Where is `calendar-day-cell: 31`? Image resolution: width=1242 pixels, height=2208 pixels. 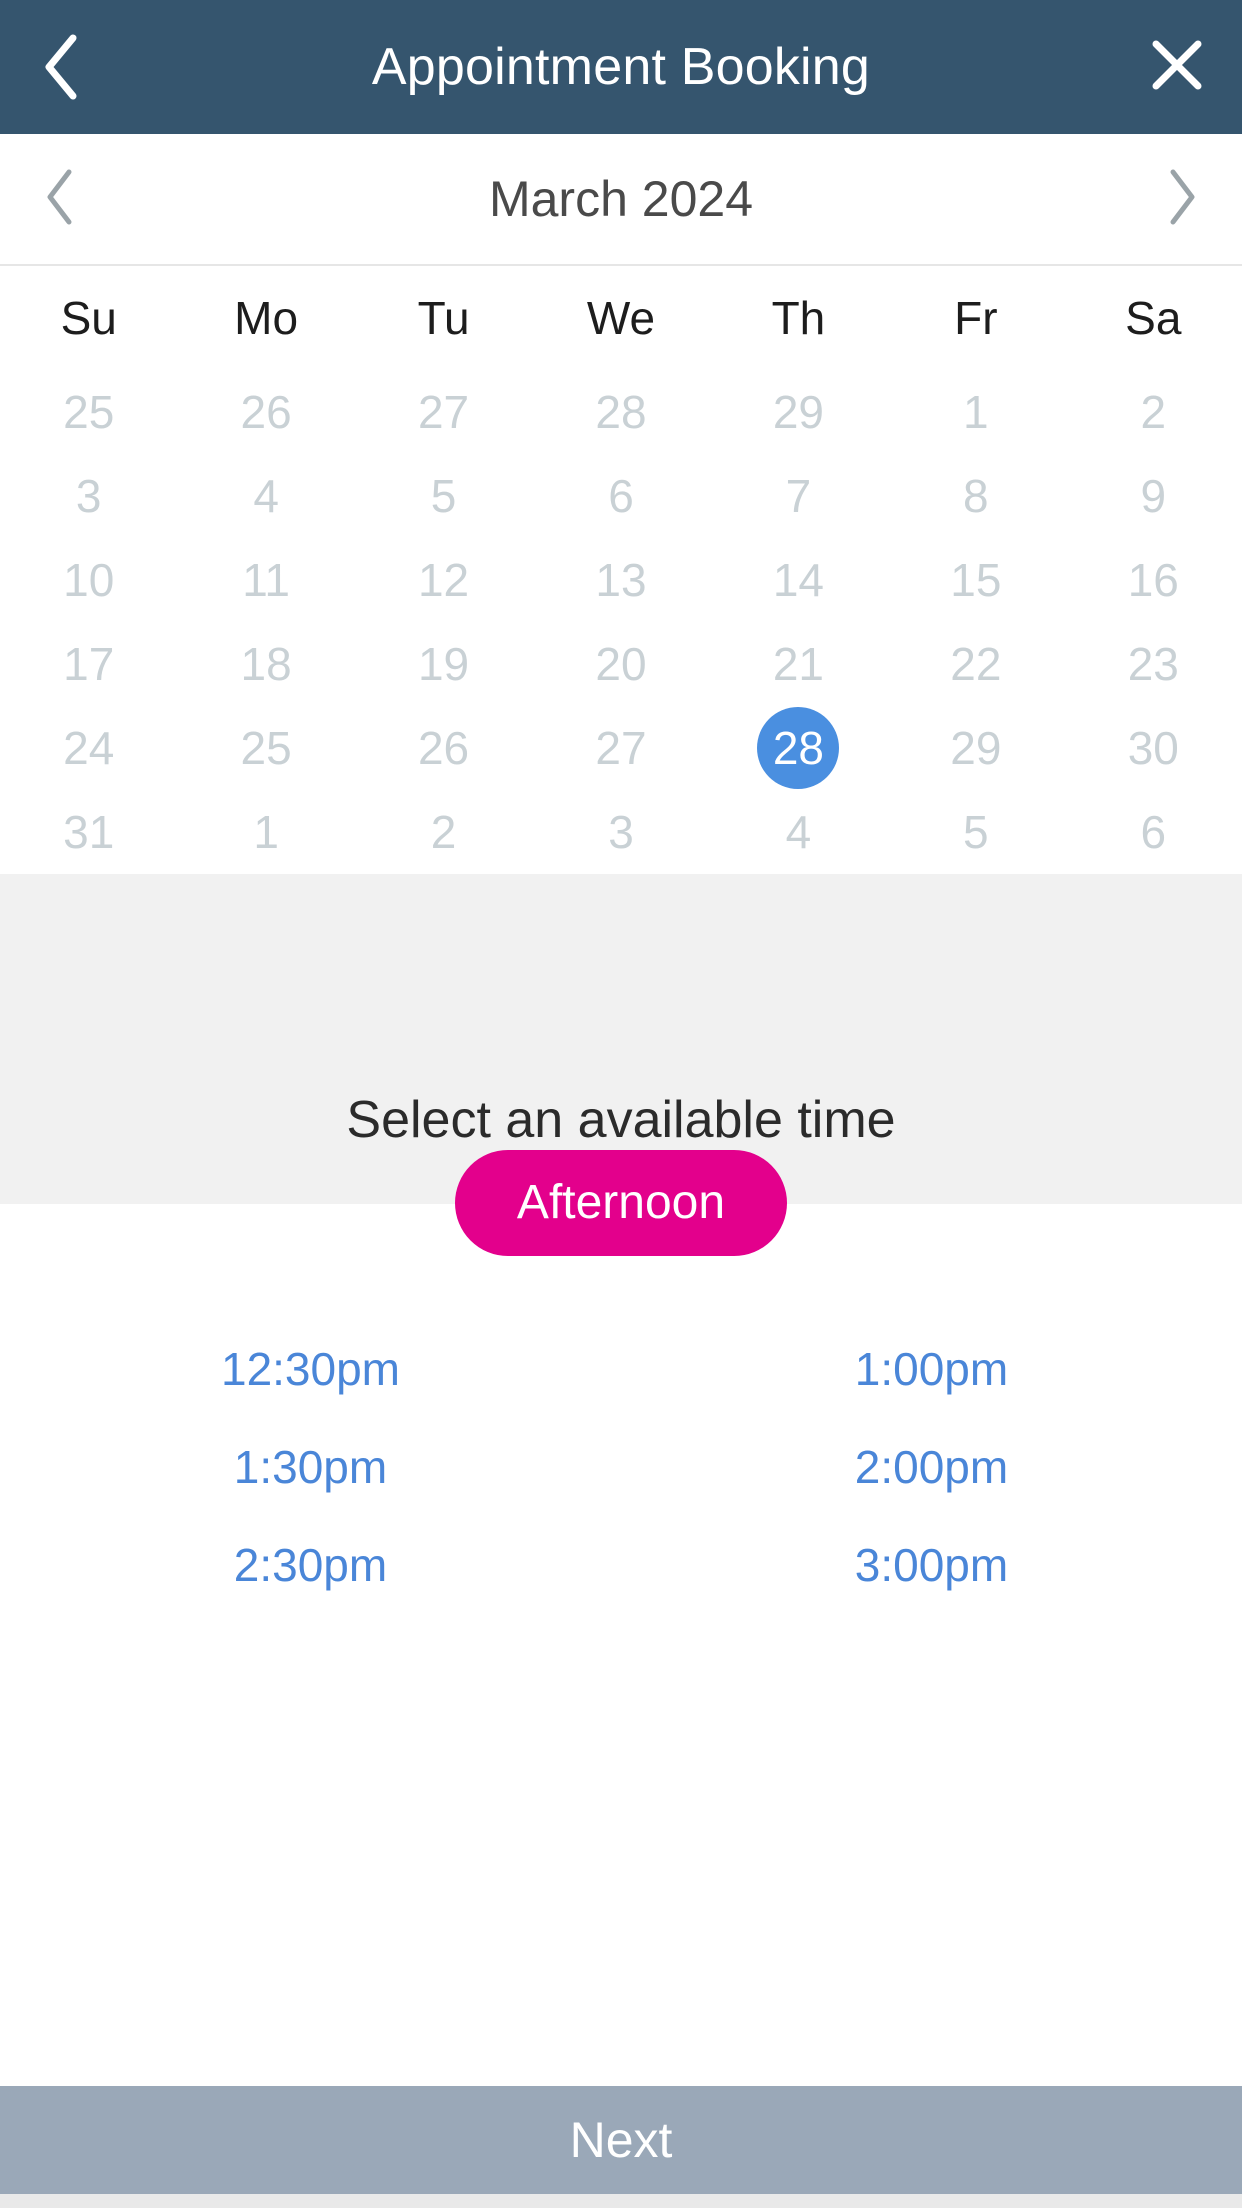 calendar-day-cell: 31 is located at coordinates (88, 832).